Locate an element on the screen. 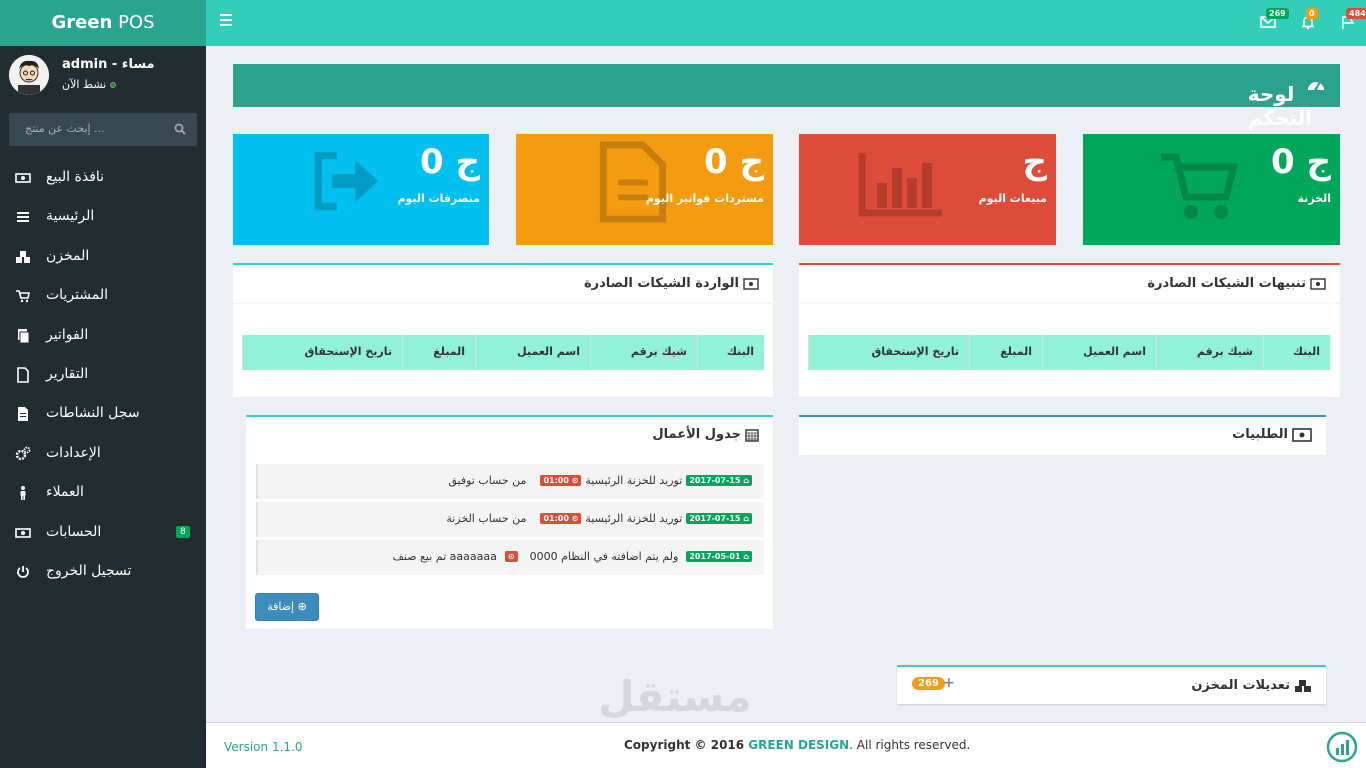 This screenshot has width=1366, height=768. page-header: لوحة التحكم is located at coordinates (786, 97).